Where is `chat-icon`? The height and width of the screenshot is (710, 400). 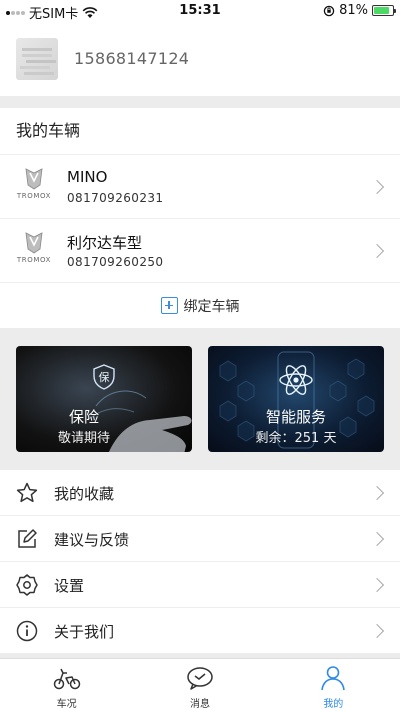
chat-icon is located at coordinates (200, 678).